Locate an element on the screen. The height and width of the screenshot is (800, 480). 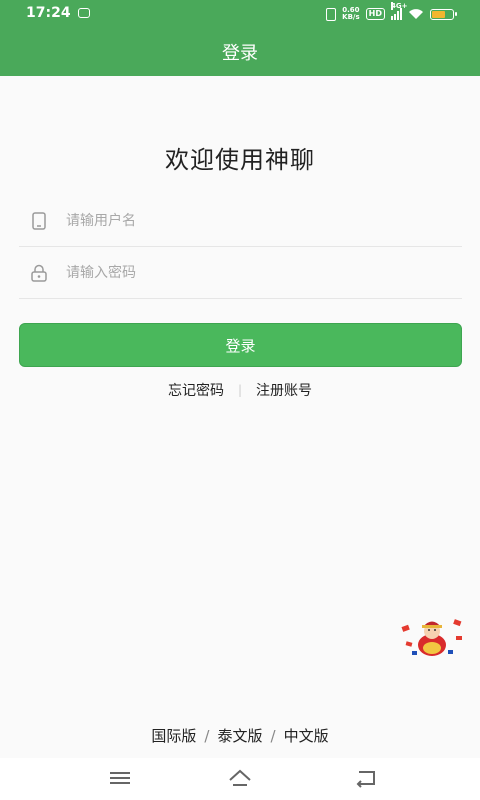
wifi-icon is located at coordinates (416, 14).